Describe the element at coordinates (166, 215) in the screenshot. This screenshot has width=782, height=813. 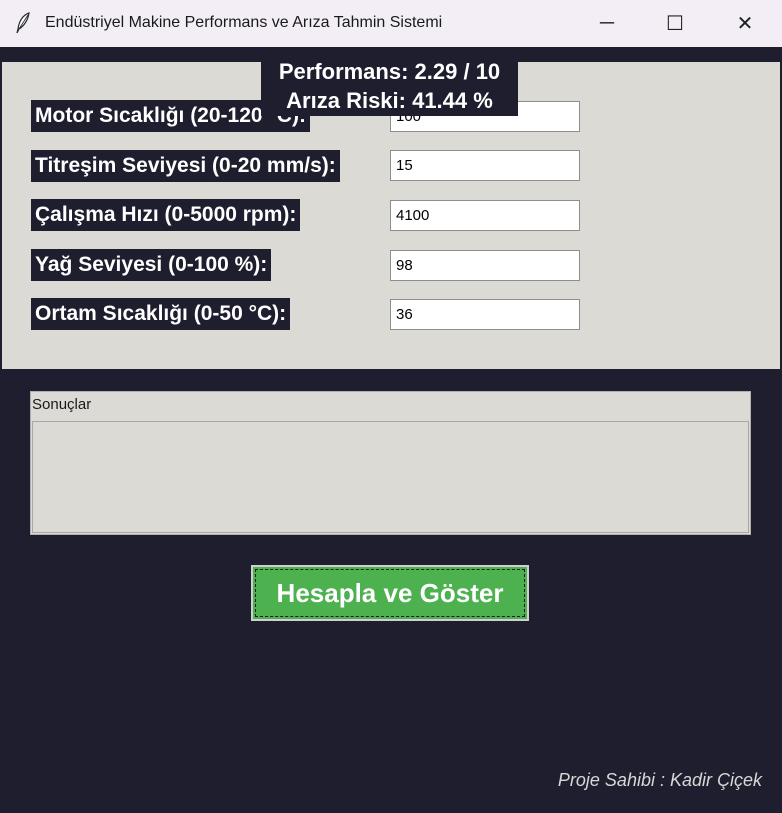
I see `operating-speed-label: Çalışma Hızı (0-5000 rpm):` at that location.